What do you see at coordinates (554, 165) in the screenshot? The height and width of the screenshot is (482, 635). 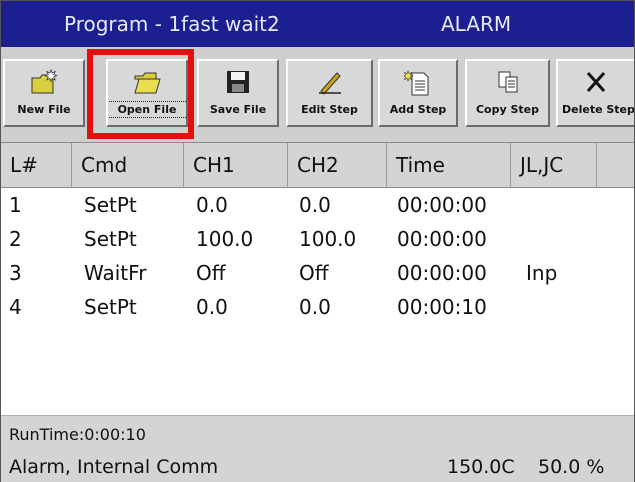 I see `column-header: JL,JC` at bounding box center [554, 165].